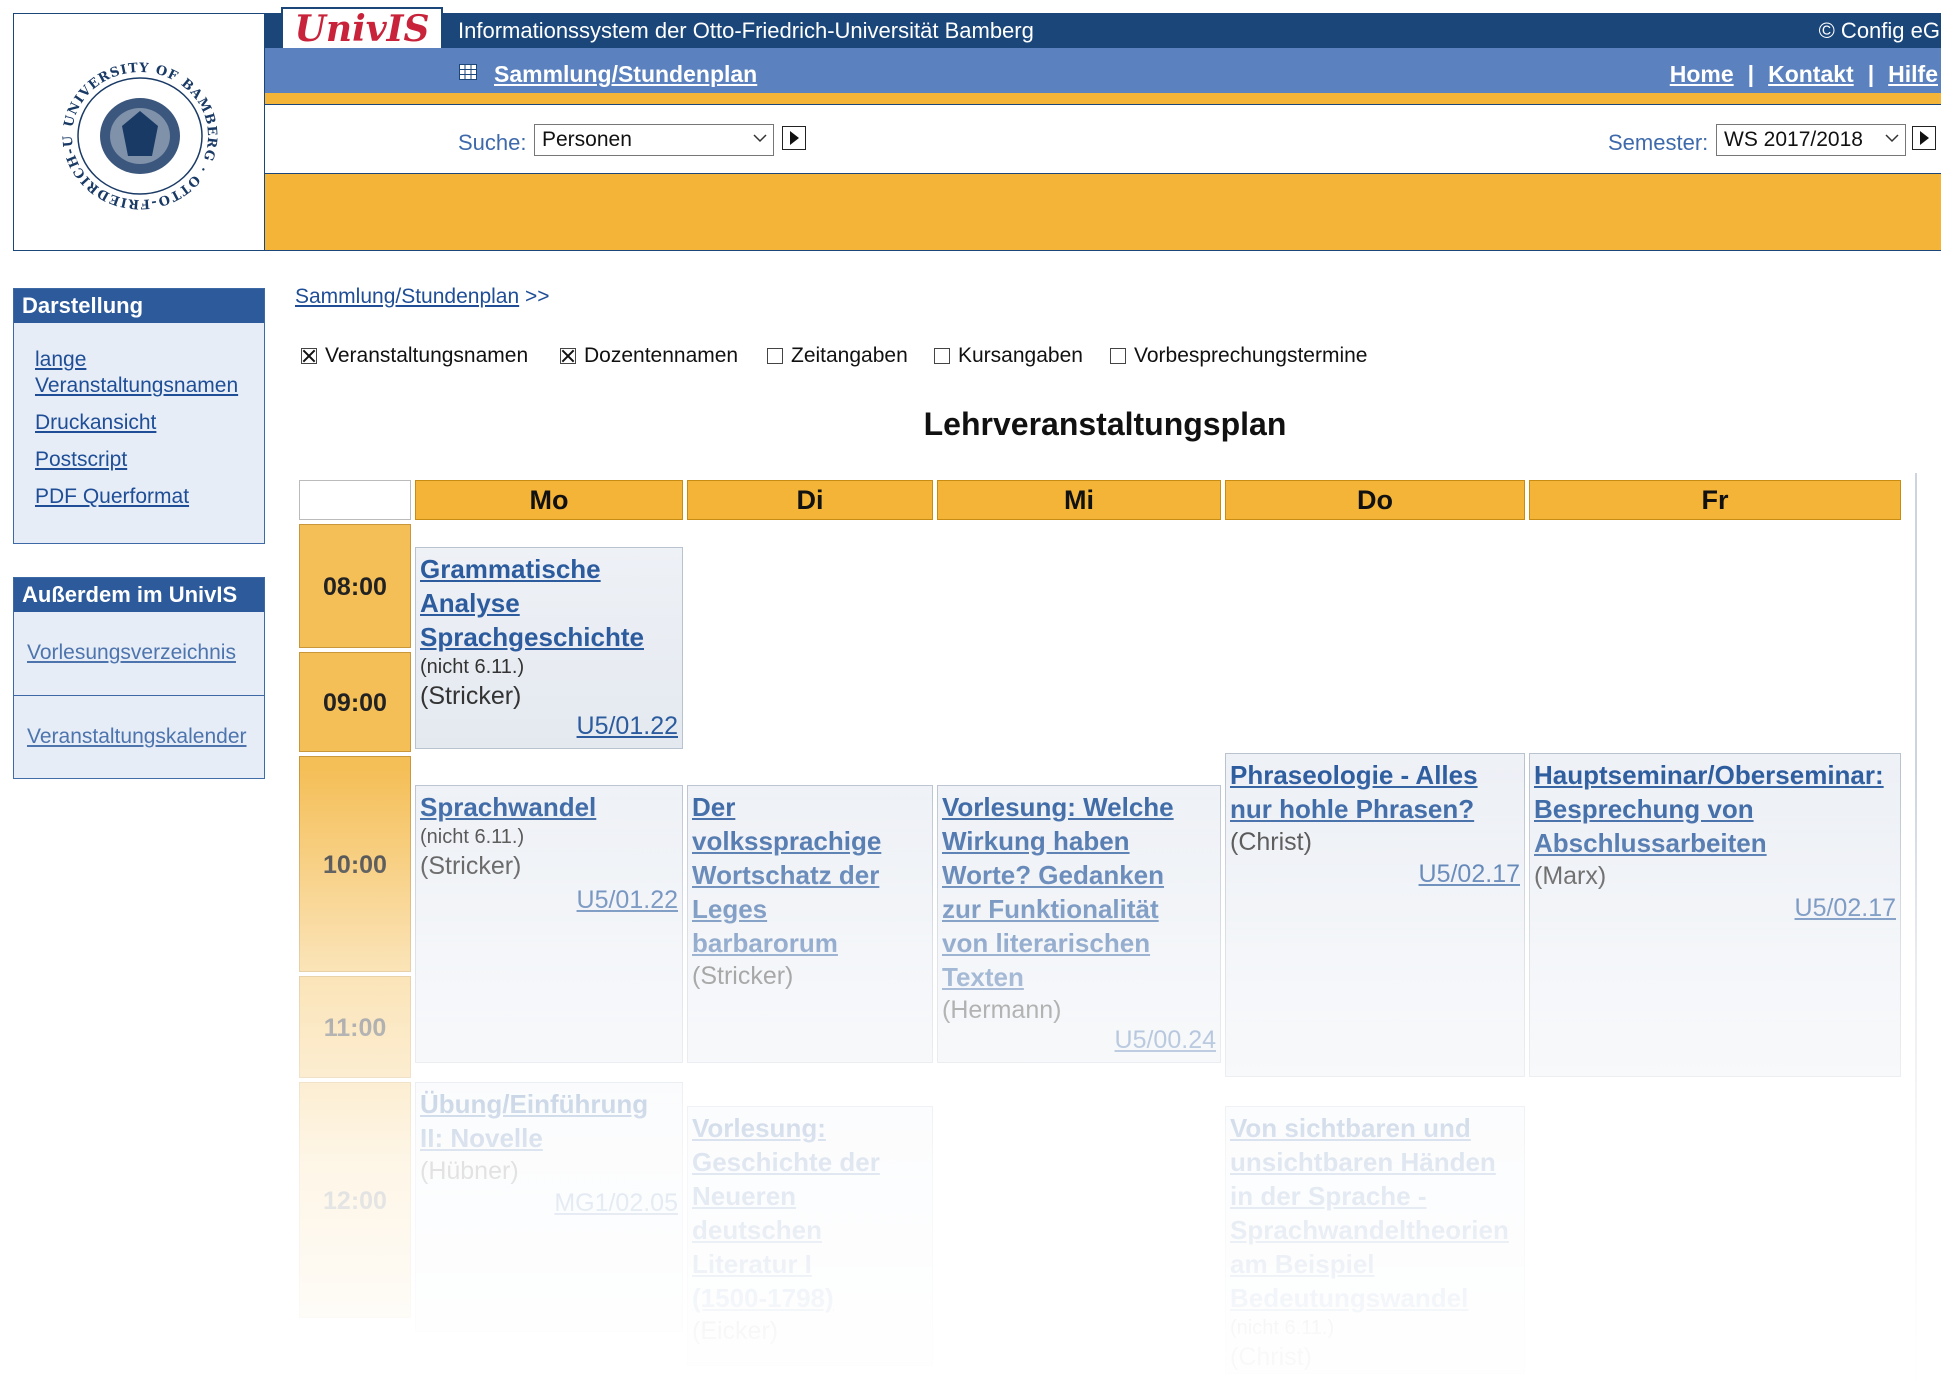 The image size is (1954, 1381). Describe the element at coordinates (1658, 142) in the screenshot. I see `semester-label: Semester:` at that location.